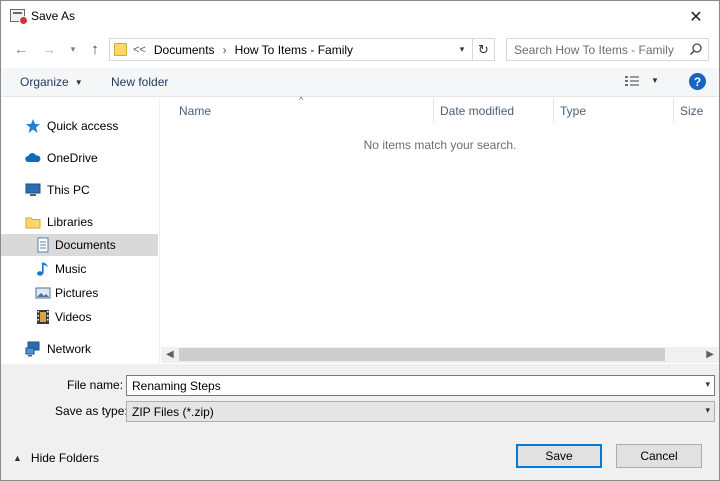 This screenshot has height=481, width=720. Describe the element at coordinates (44, 82) in the screenshot. I see `organize-label: Organize` at that location.